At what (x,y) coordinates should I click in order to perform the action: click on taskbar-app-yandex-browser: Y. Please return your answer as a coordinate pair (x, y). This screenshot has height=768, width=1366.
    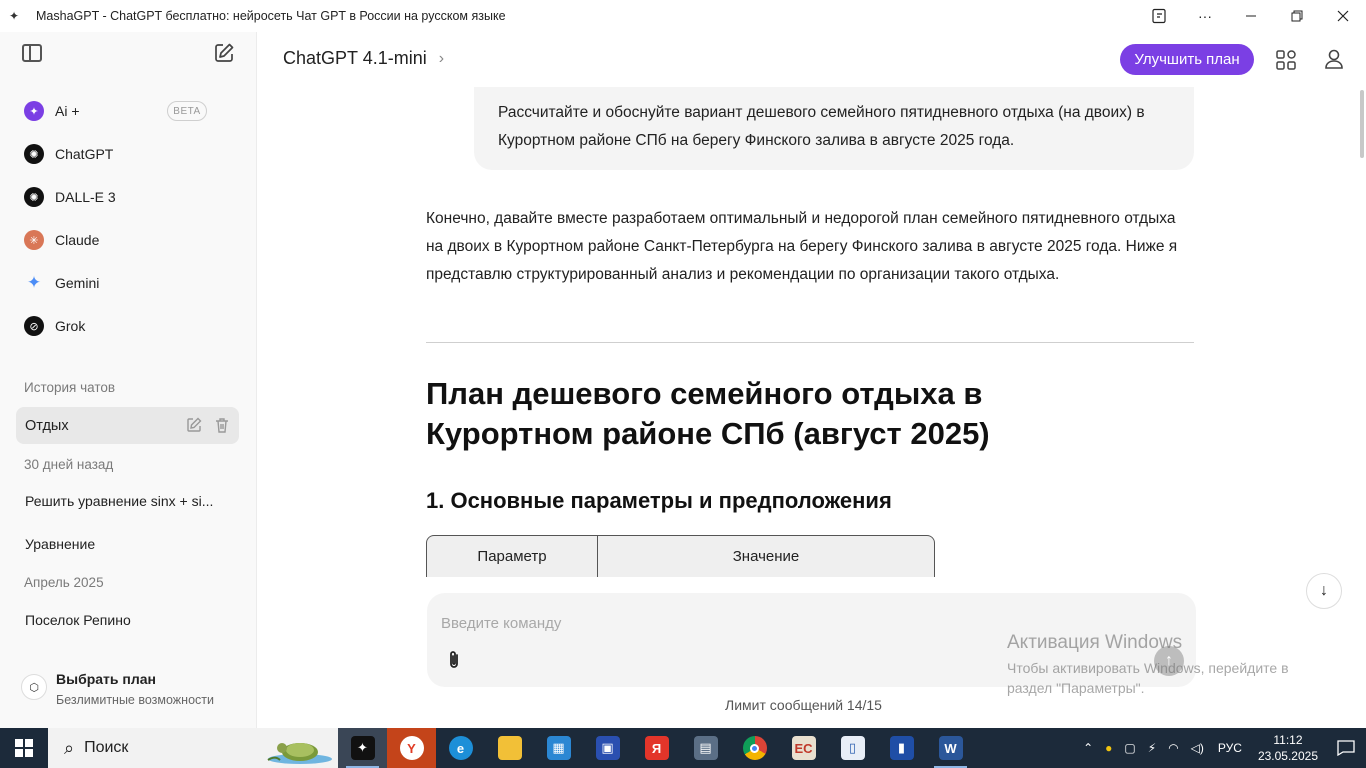
    Looking at the image, I should click on (411, 748).